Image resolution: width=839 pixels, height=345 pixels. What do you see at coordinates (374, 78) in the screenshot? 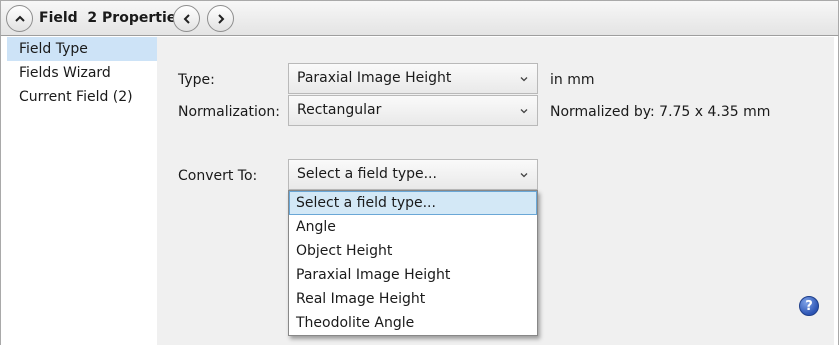
I see `type-select-value: Paraxial Image Height` at bounding box center [374, 78].